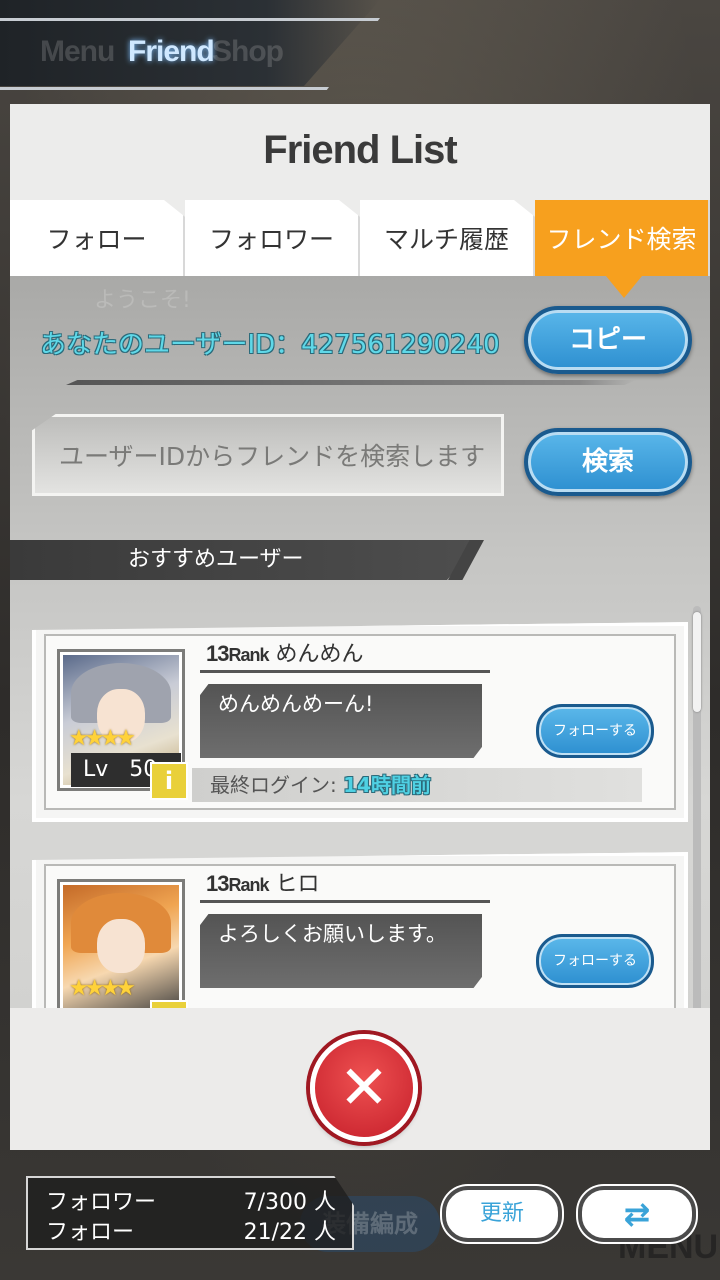  I want to click on info-icon: i, so click(169, 781).